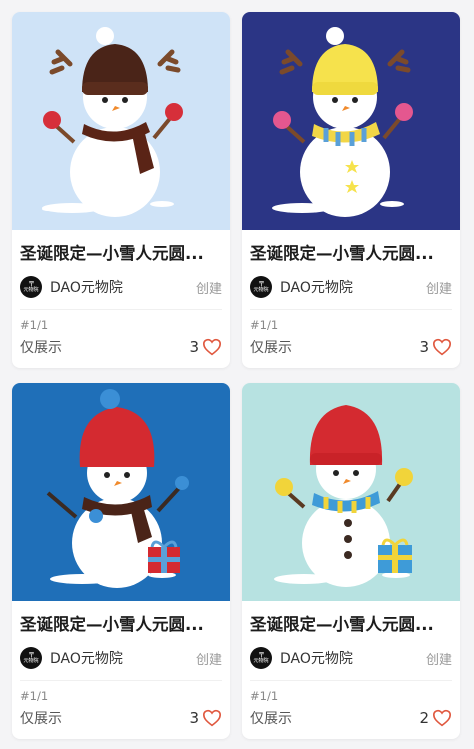 Image resolution: width=474 pixels, height=749 pixels. Describe the element at coordinates (424, 718) in the screenshot. I see `like-count: 2` at that location.